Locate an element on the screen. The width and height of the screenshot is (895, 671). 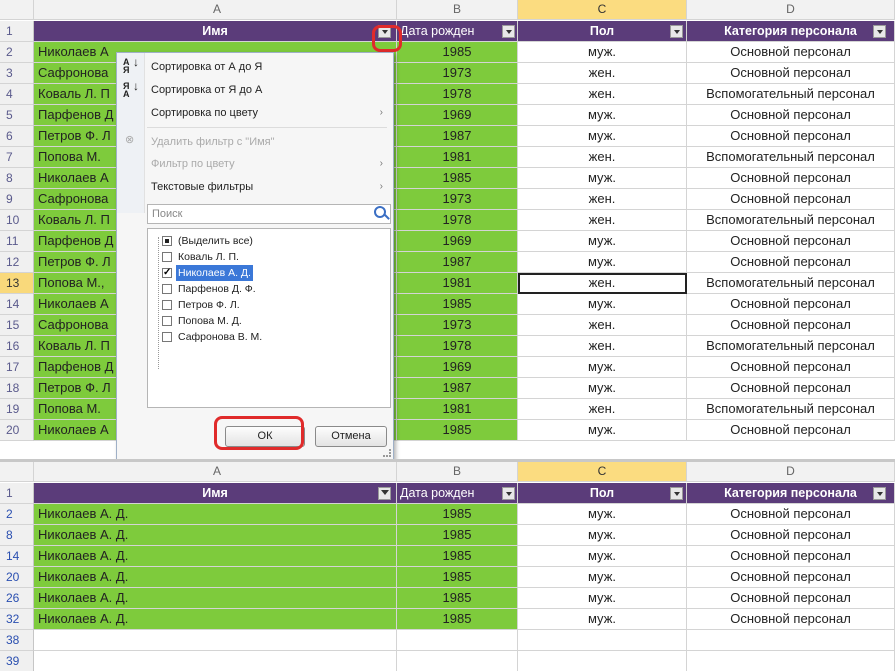
row-number: 26 is located at coordinates (17, 598).